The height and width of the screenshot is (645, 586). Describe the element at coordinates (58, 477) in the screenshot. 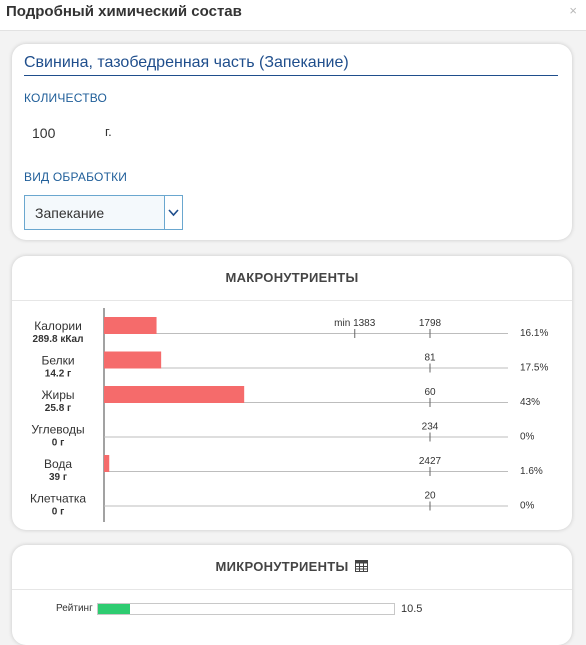

I see `row-amount-label: 39 г` at that location.